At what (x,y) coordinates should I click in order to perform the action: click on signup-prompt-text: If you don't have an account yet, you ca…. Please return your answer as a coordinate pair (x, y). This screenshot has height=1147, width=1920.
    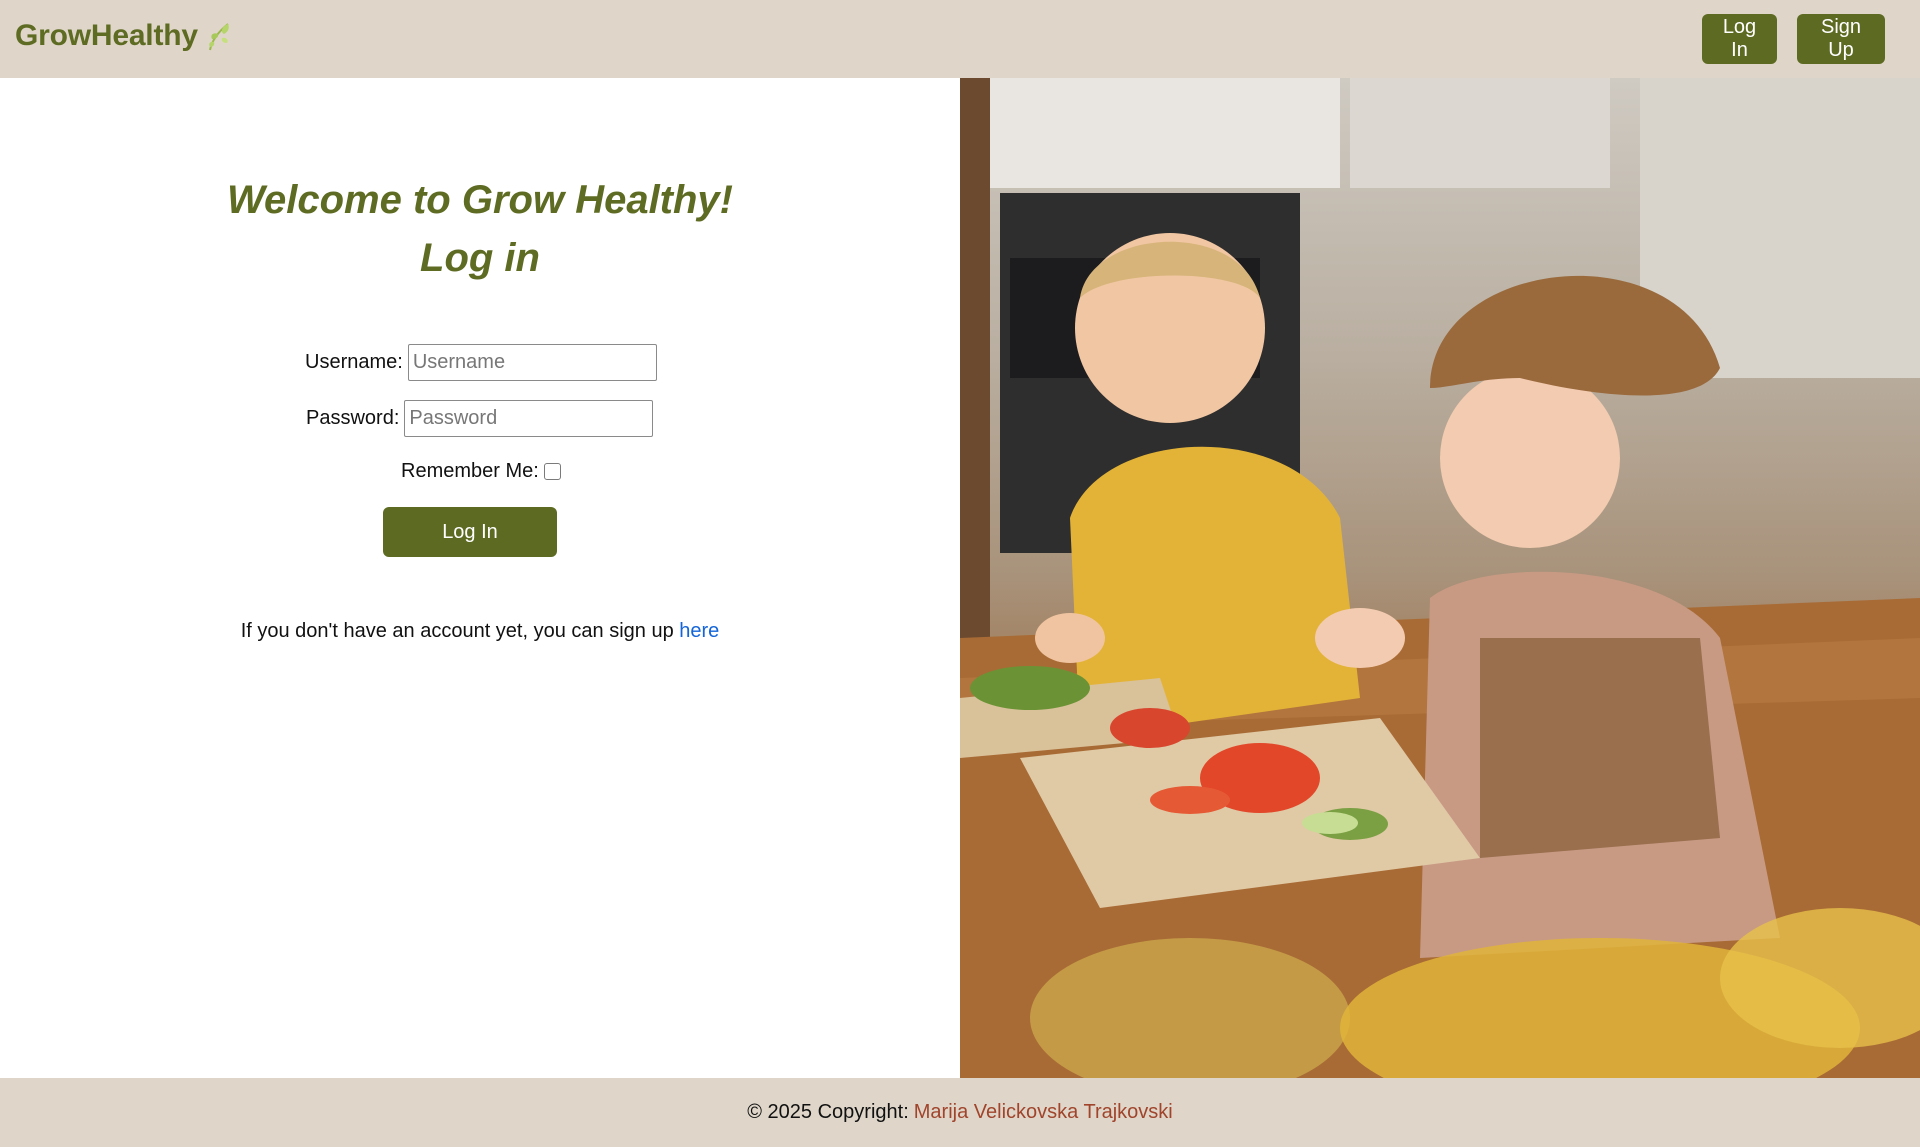
    Looking at the image, I should click on (457, 631).